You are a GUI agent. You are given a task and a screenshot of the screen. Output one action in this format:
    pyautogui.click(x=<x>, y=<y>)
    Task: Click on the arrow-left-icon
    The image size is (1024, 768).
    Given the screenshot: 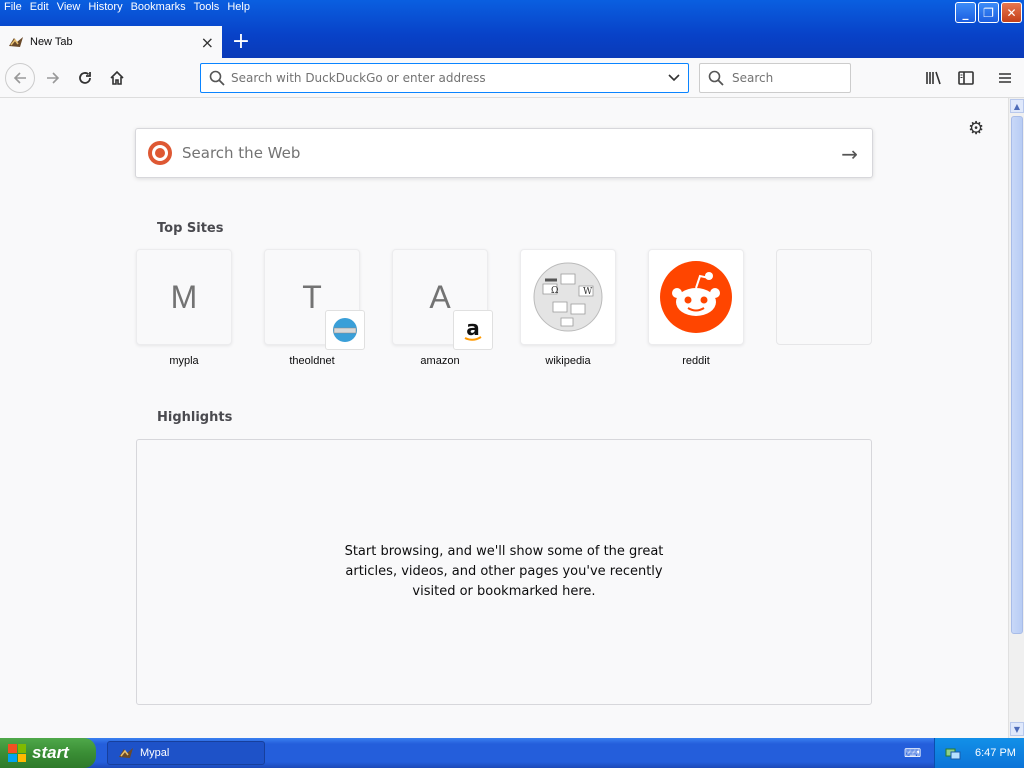 What is the action you would take?
    pyautogui.click(x=19, y=78)
    